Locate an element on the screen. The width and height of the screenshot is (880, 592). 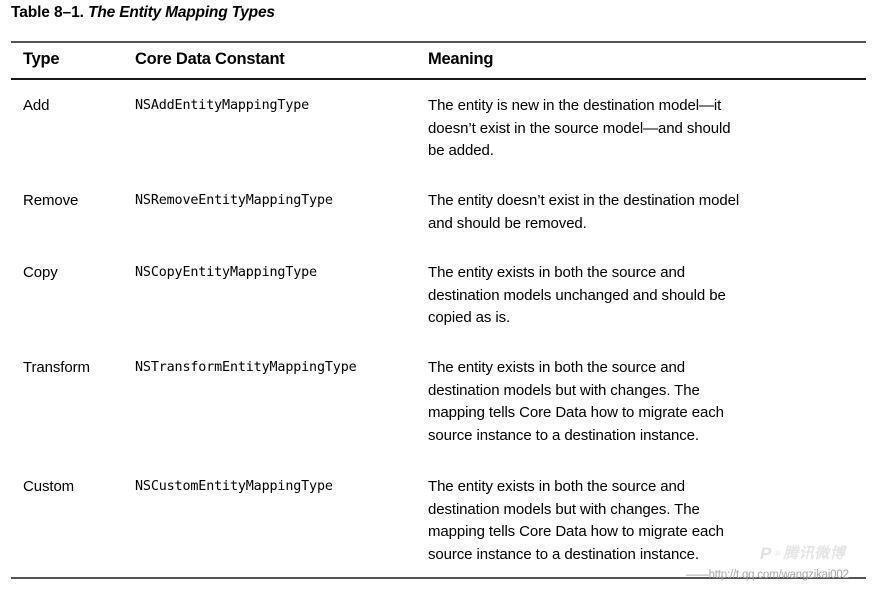
cell-core-data-constant: NSCopyEntityMappingType is located at coordinates (226, 272).